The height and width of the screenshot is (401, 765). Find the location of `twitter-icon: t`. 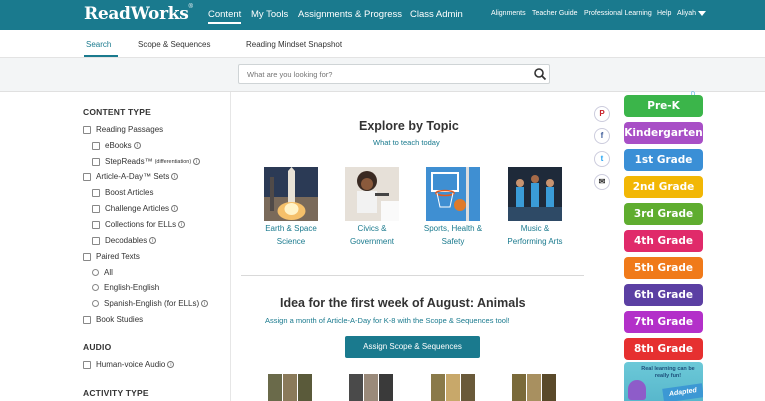

twitter-icon: t is located at coordinates (602, 159).